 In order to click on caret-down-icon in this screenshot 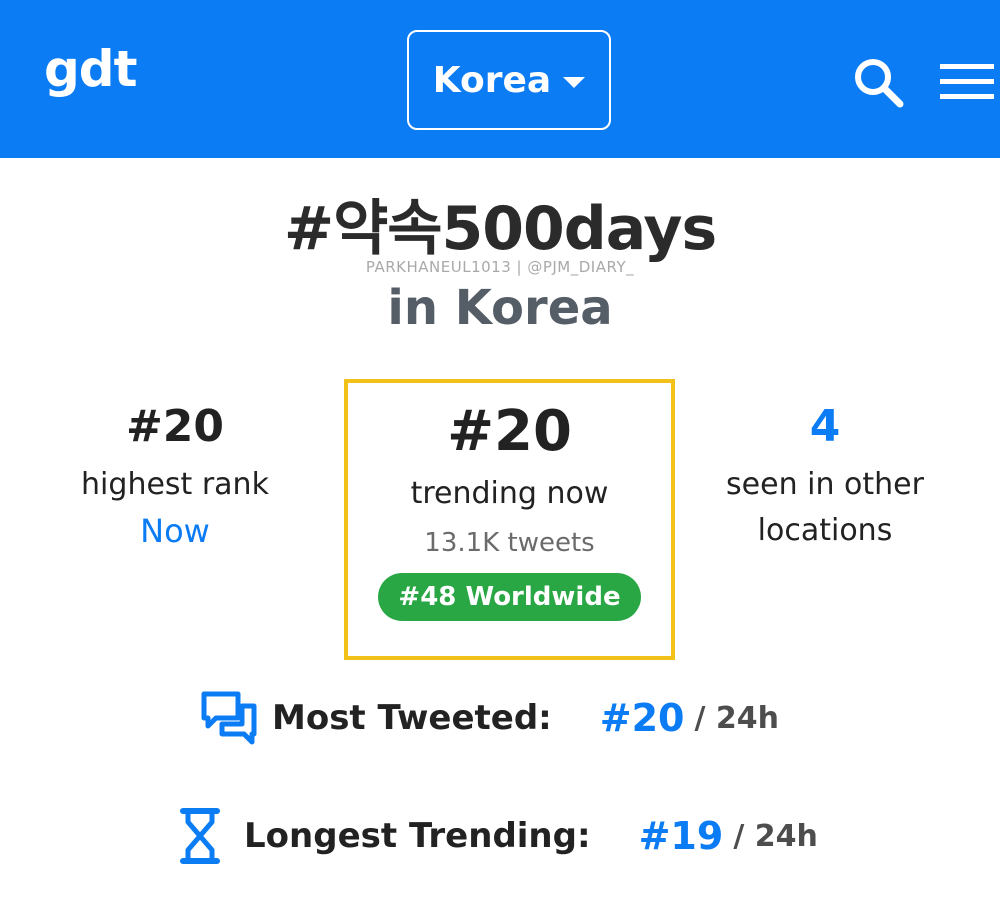, I will do `click(574, 82)`.